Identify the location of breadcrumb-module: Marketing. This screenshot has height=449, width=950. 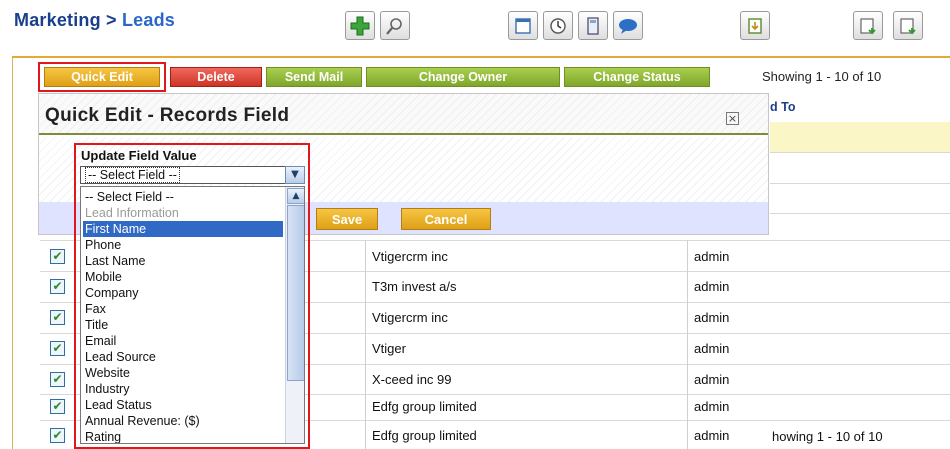
(57, 20).